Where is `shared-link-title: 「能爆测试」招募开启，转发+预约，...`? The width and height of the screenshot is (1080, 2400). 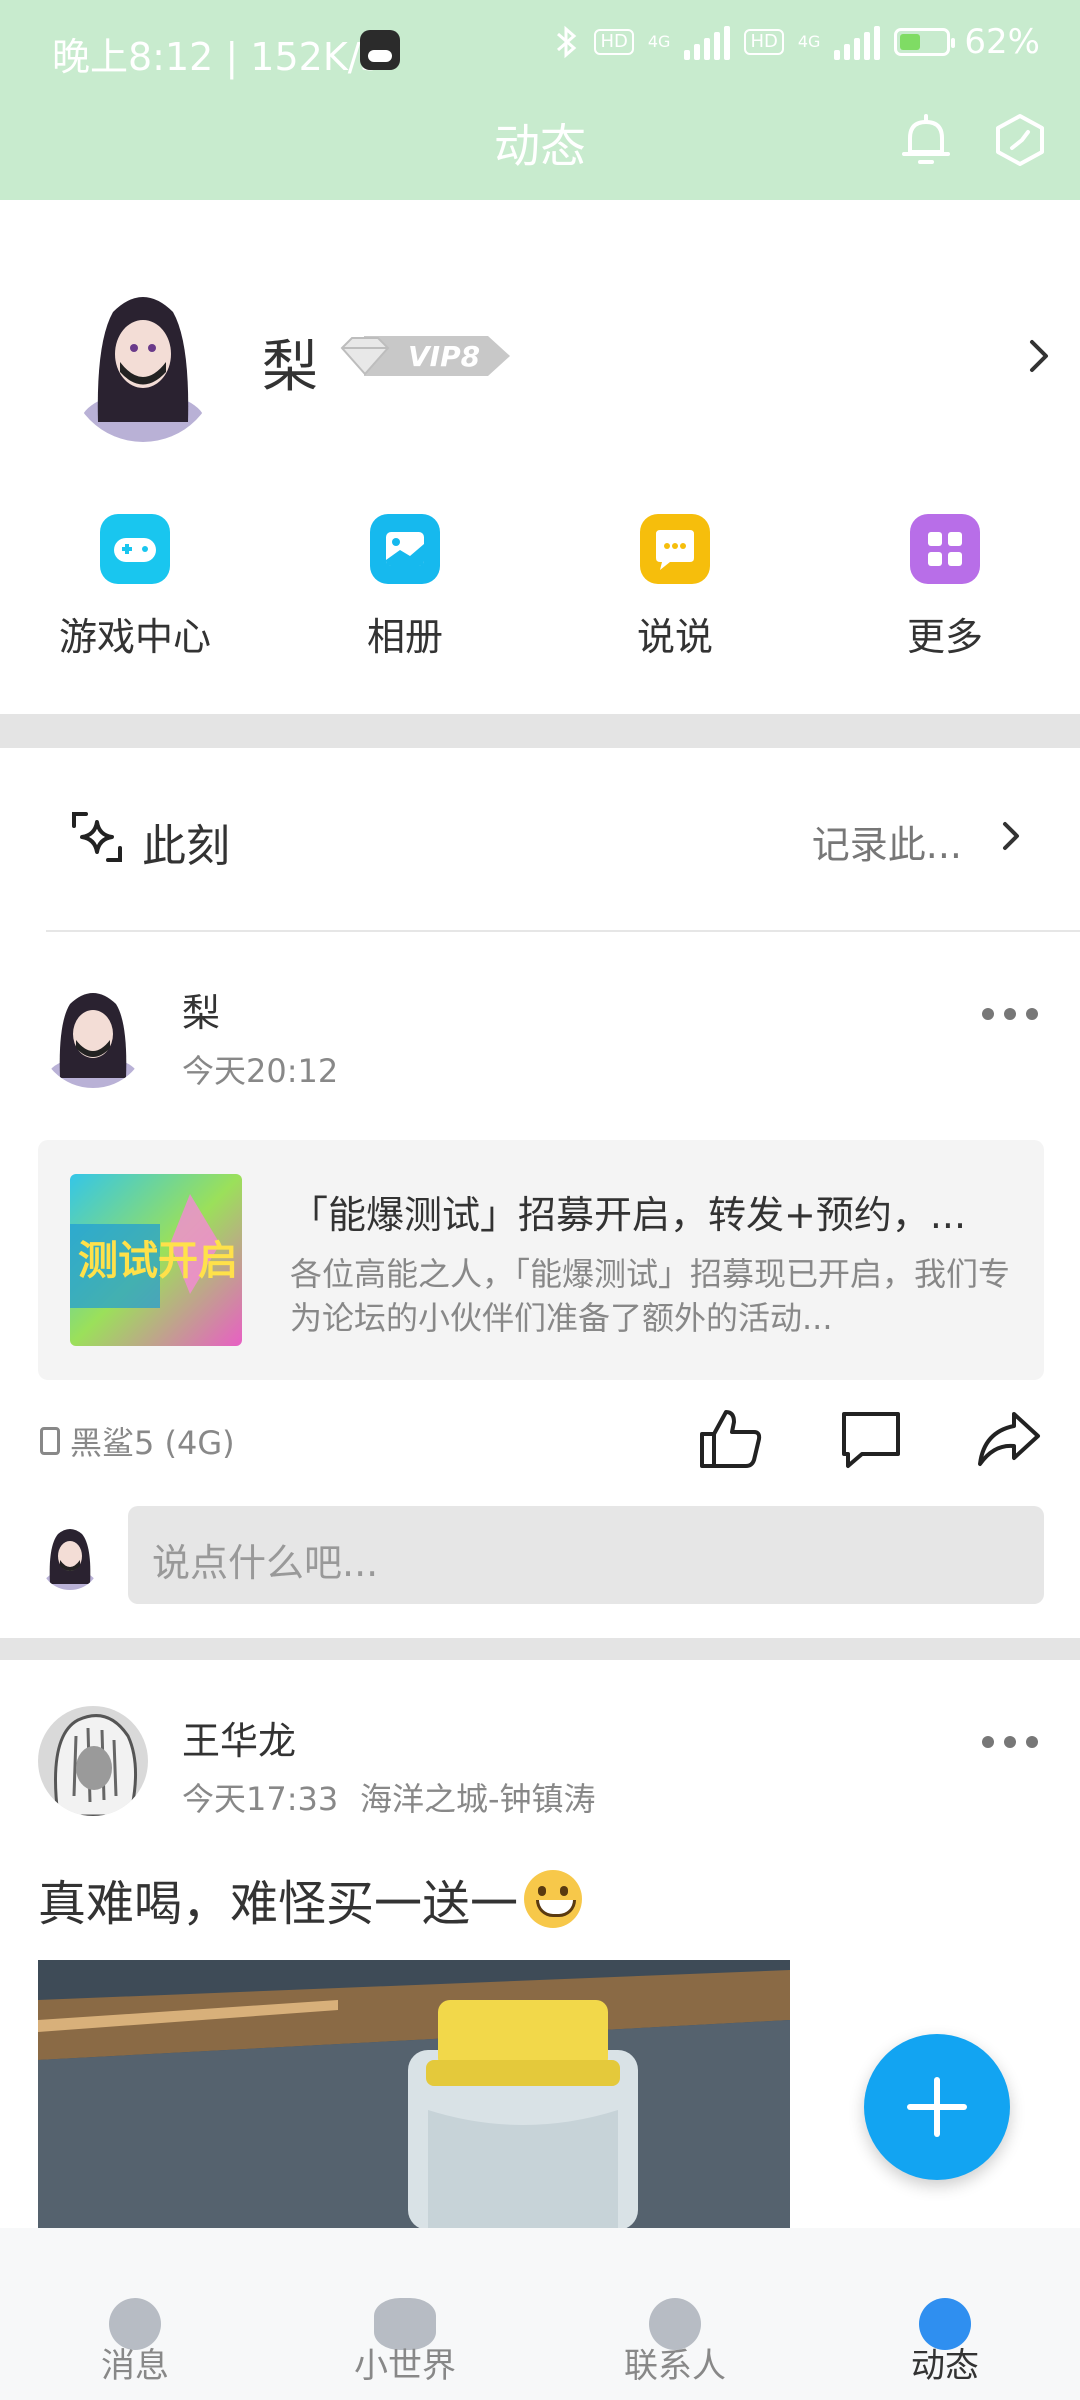 shared-link-title: 「能爆测试」招募开启，转发+预约，... is located at coordinates (628, 1215).